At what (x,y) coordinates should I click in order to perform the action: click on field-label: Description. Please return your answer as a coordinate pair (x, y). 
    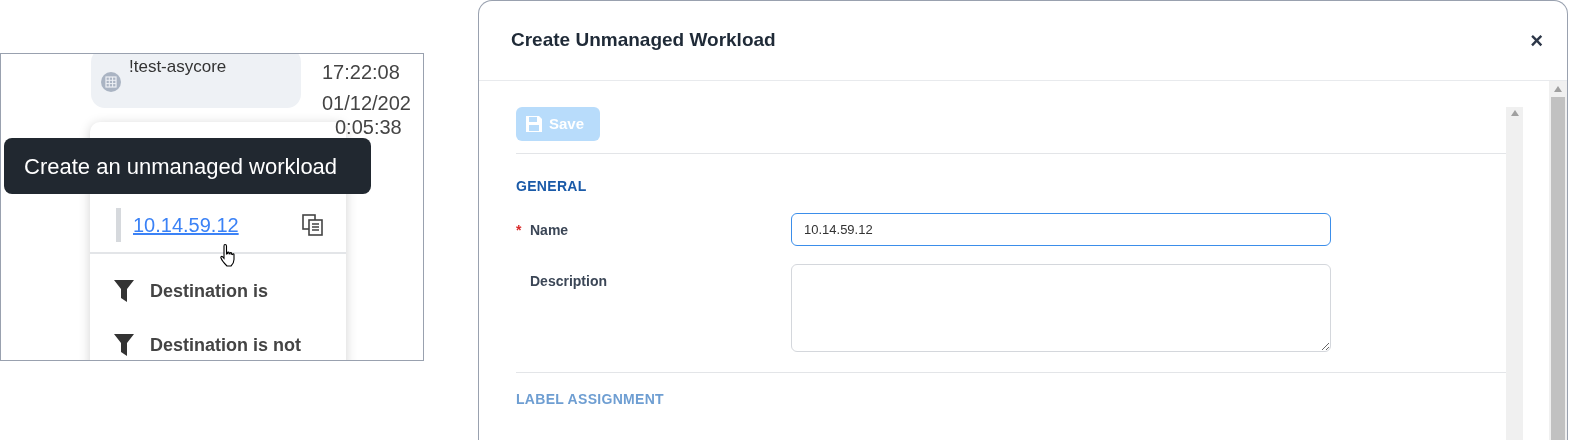
    Looking at the image, I should click on (568, 281).